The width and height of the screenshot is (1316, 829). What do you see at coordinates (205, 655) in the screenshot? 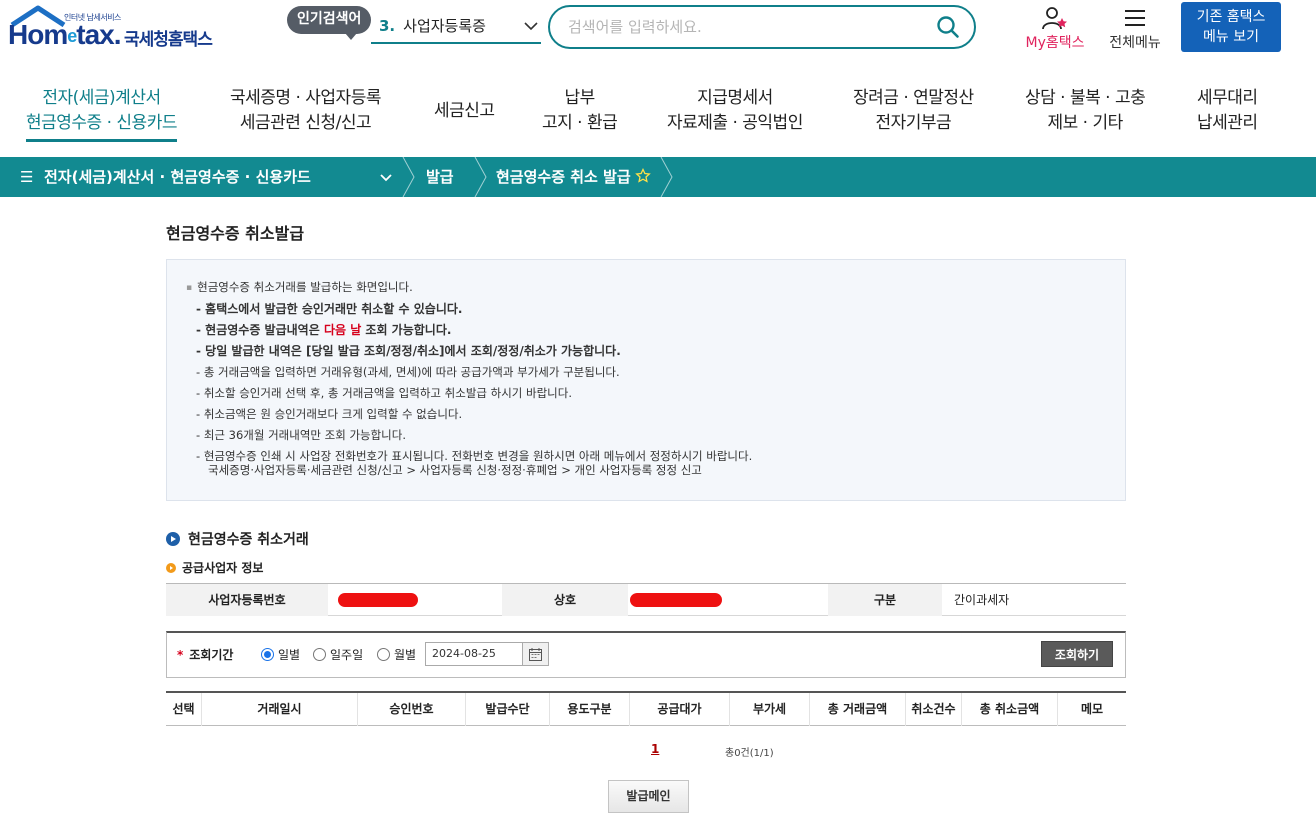
I see `period-label: * 조회기간` at bounding box center [205, 655].